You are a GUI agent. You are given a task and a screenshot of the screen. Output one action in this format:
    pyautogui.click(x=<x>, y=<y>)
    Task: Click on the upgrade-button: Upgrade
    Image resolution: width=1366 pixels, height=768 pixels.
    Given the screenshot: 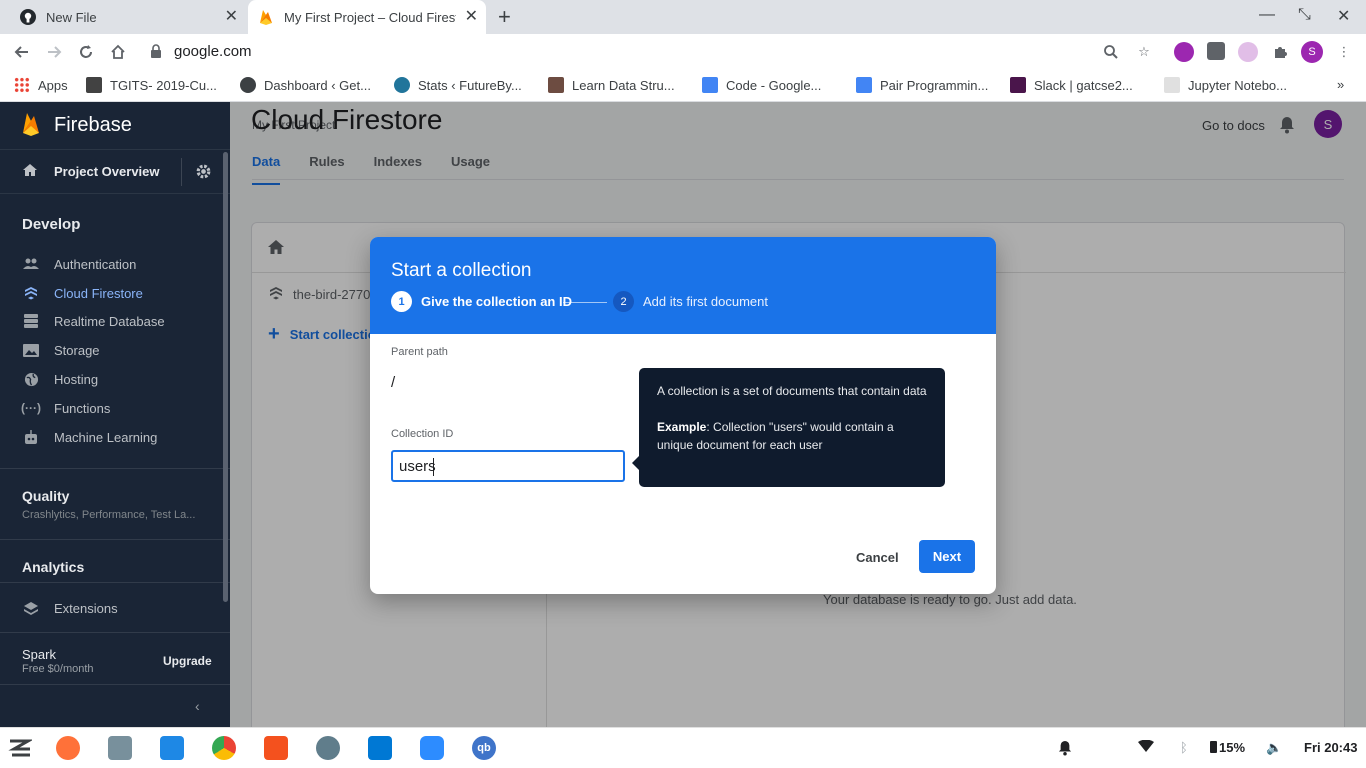 What is the action you would take?
    pyautogui.click(x=187, y=661)
    